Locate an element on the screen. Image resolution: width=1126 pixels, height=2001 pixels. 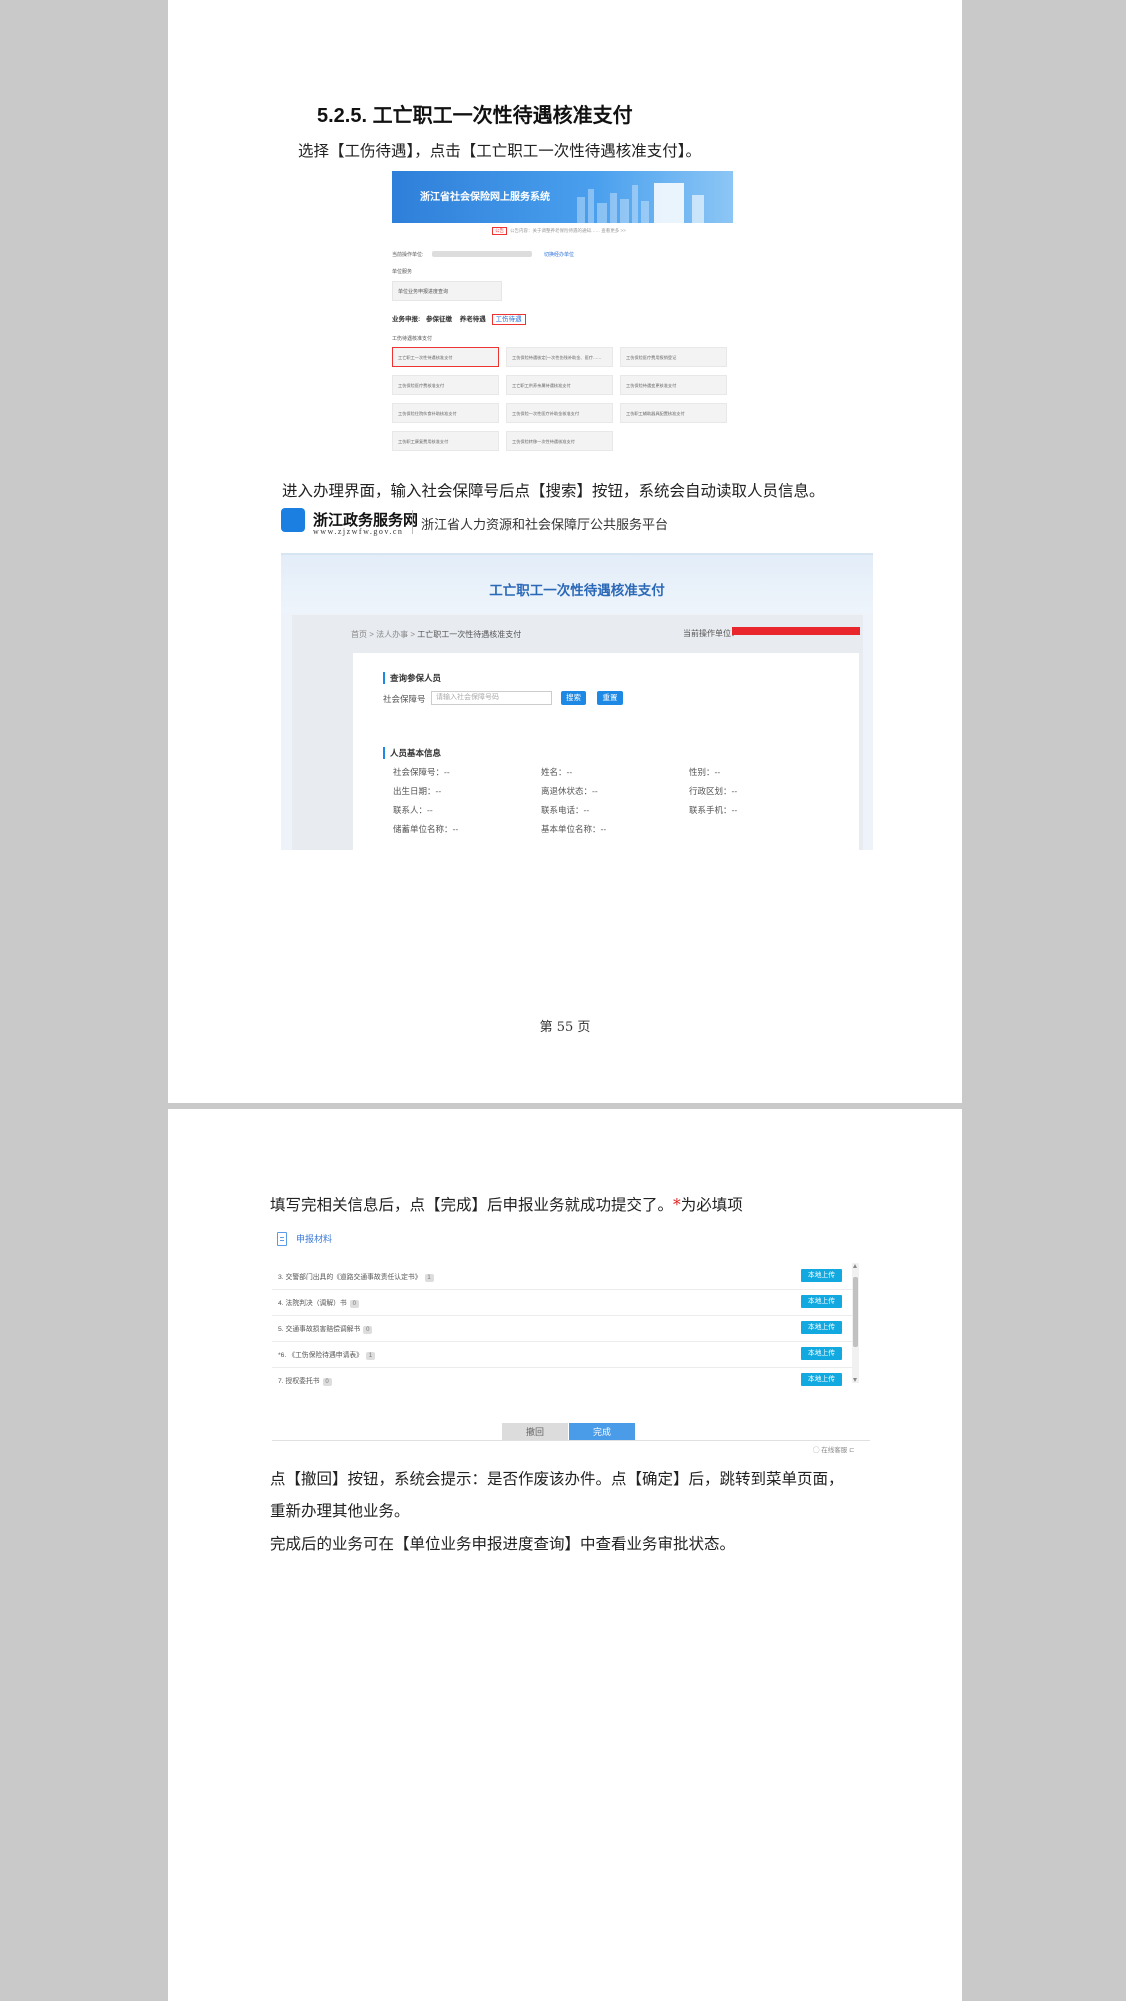
field-region: 行政区划：-- is located at coordinates (713, 791).